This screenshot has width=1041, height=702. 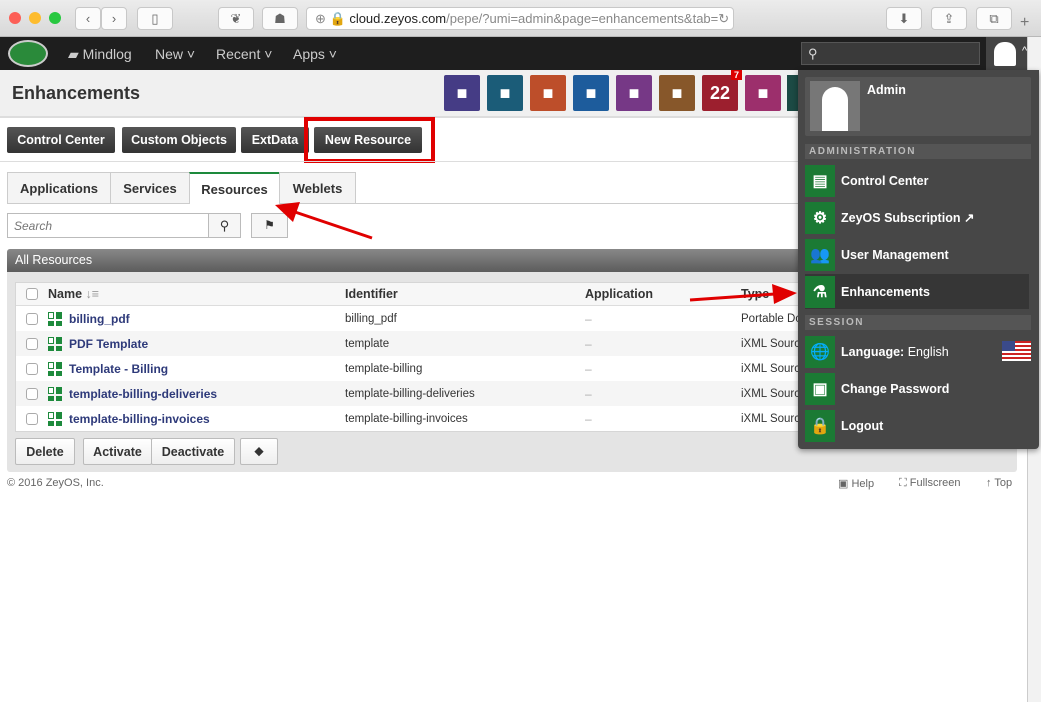 I want to click on tab-resources: Resources, so click(x=234, y=188).